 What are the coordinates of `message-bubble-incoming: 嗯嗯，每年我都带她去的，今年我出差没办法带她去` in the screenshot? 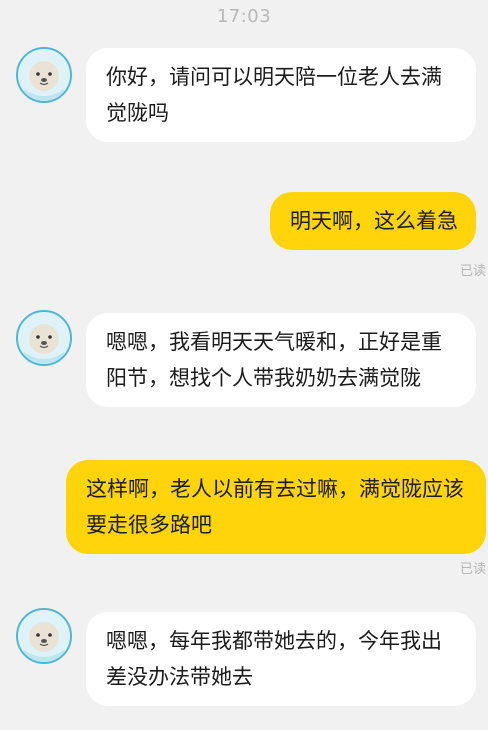 It's located at (281, 659).